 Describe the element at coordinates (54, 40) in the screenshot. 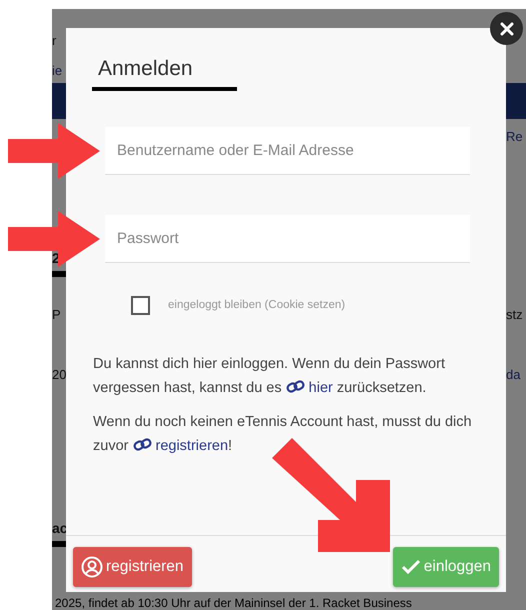

I see `text-fragment: r` at that location.